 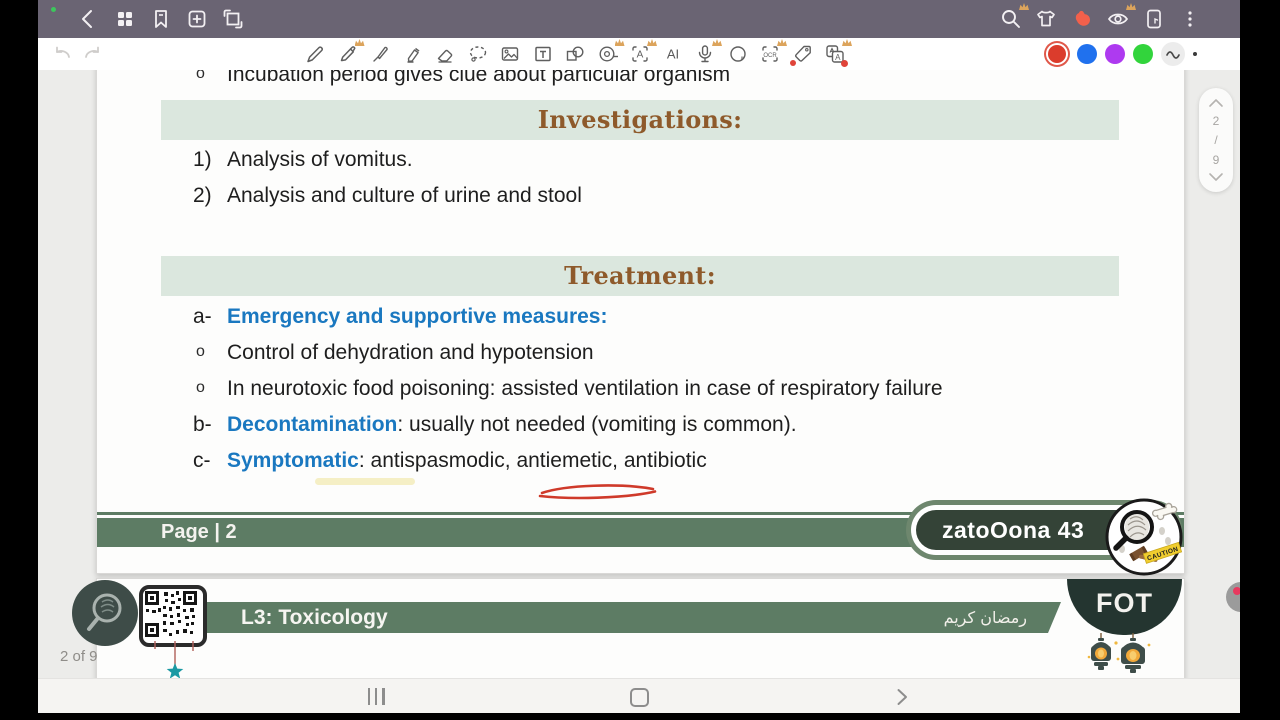 What do you see at coordinates (315, 54) in the screenshot?
I see `pen-tool-icon` at bounding box center [315, 54].